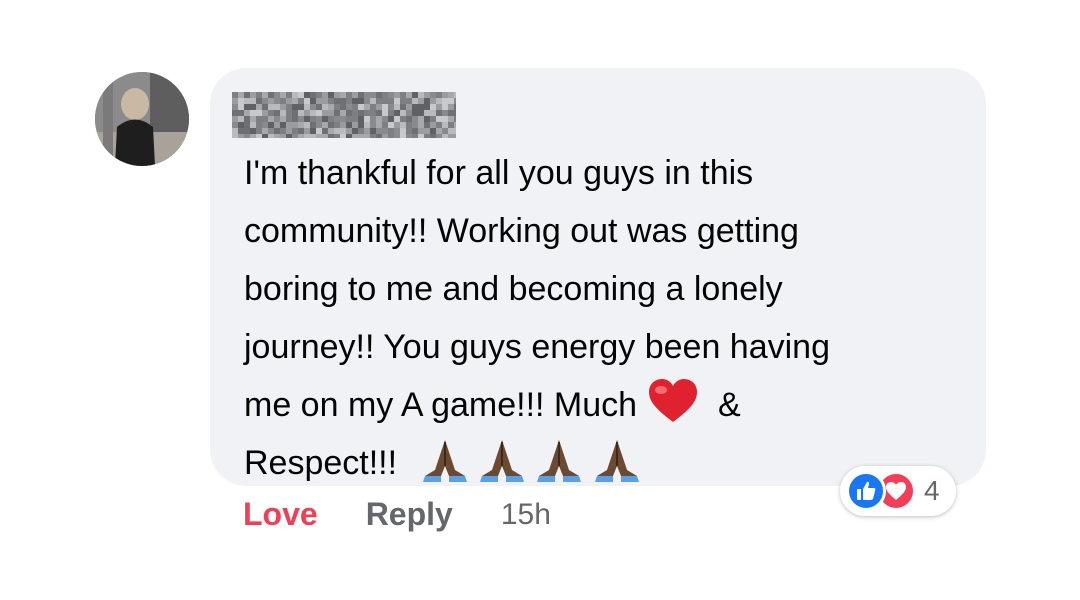 This screenshot has height=600, width=1080. I want to click on comment-actions: Love Reply 15h, so click(397, 514).